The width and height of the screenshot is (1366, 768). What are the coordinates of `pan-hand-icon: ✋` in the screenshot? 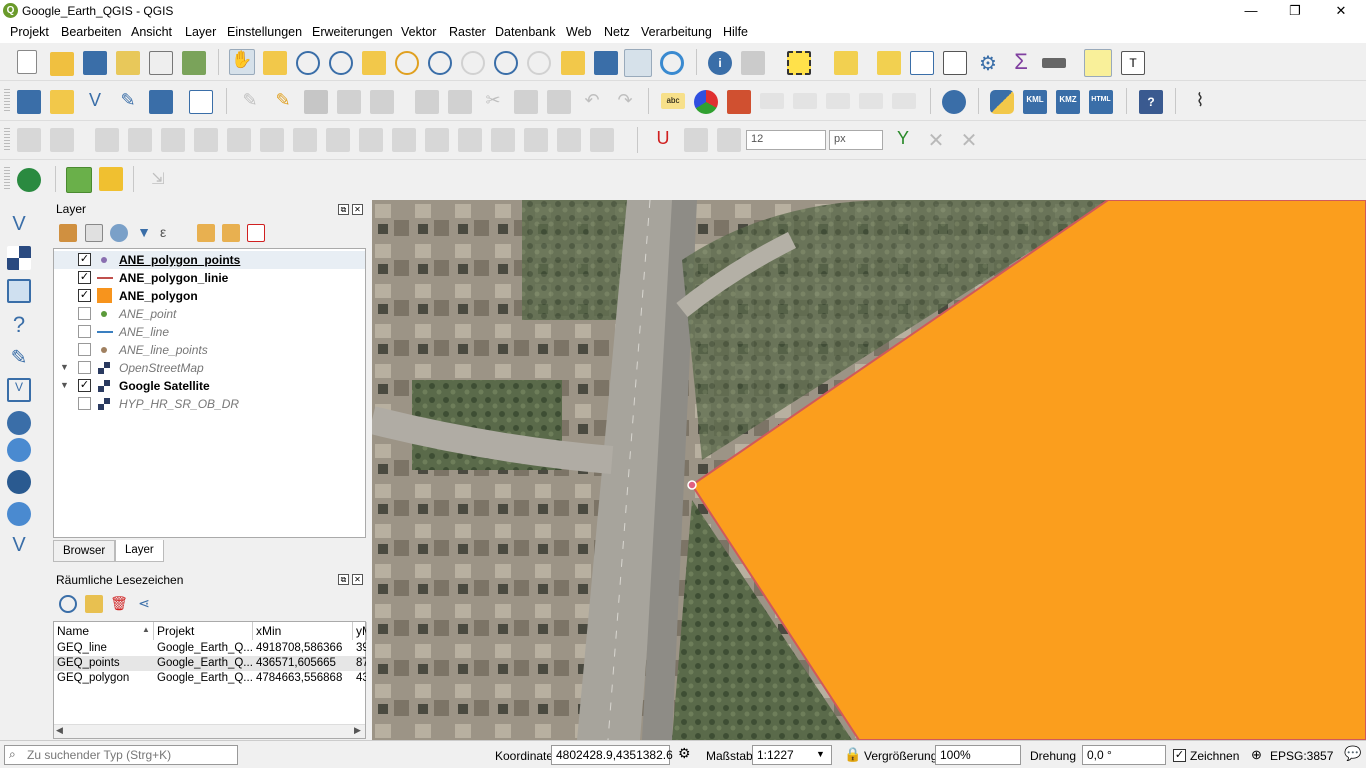 It's located at (242, 62).